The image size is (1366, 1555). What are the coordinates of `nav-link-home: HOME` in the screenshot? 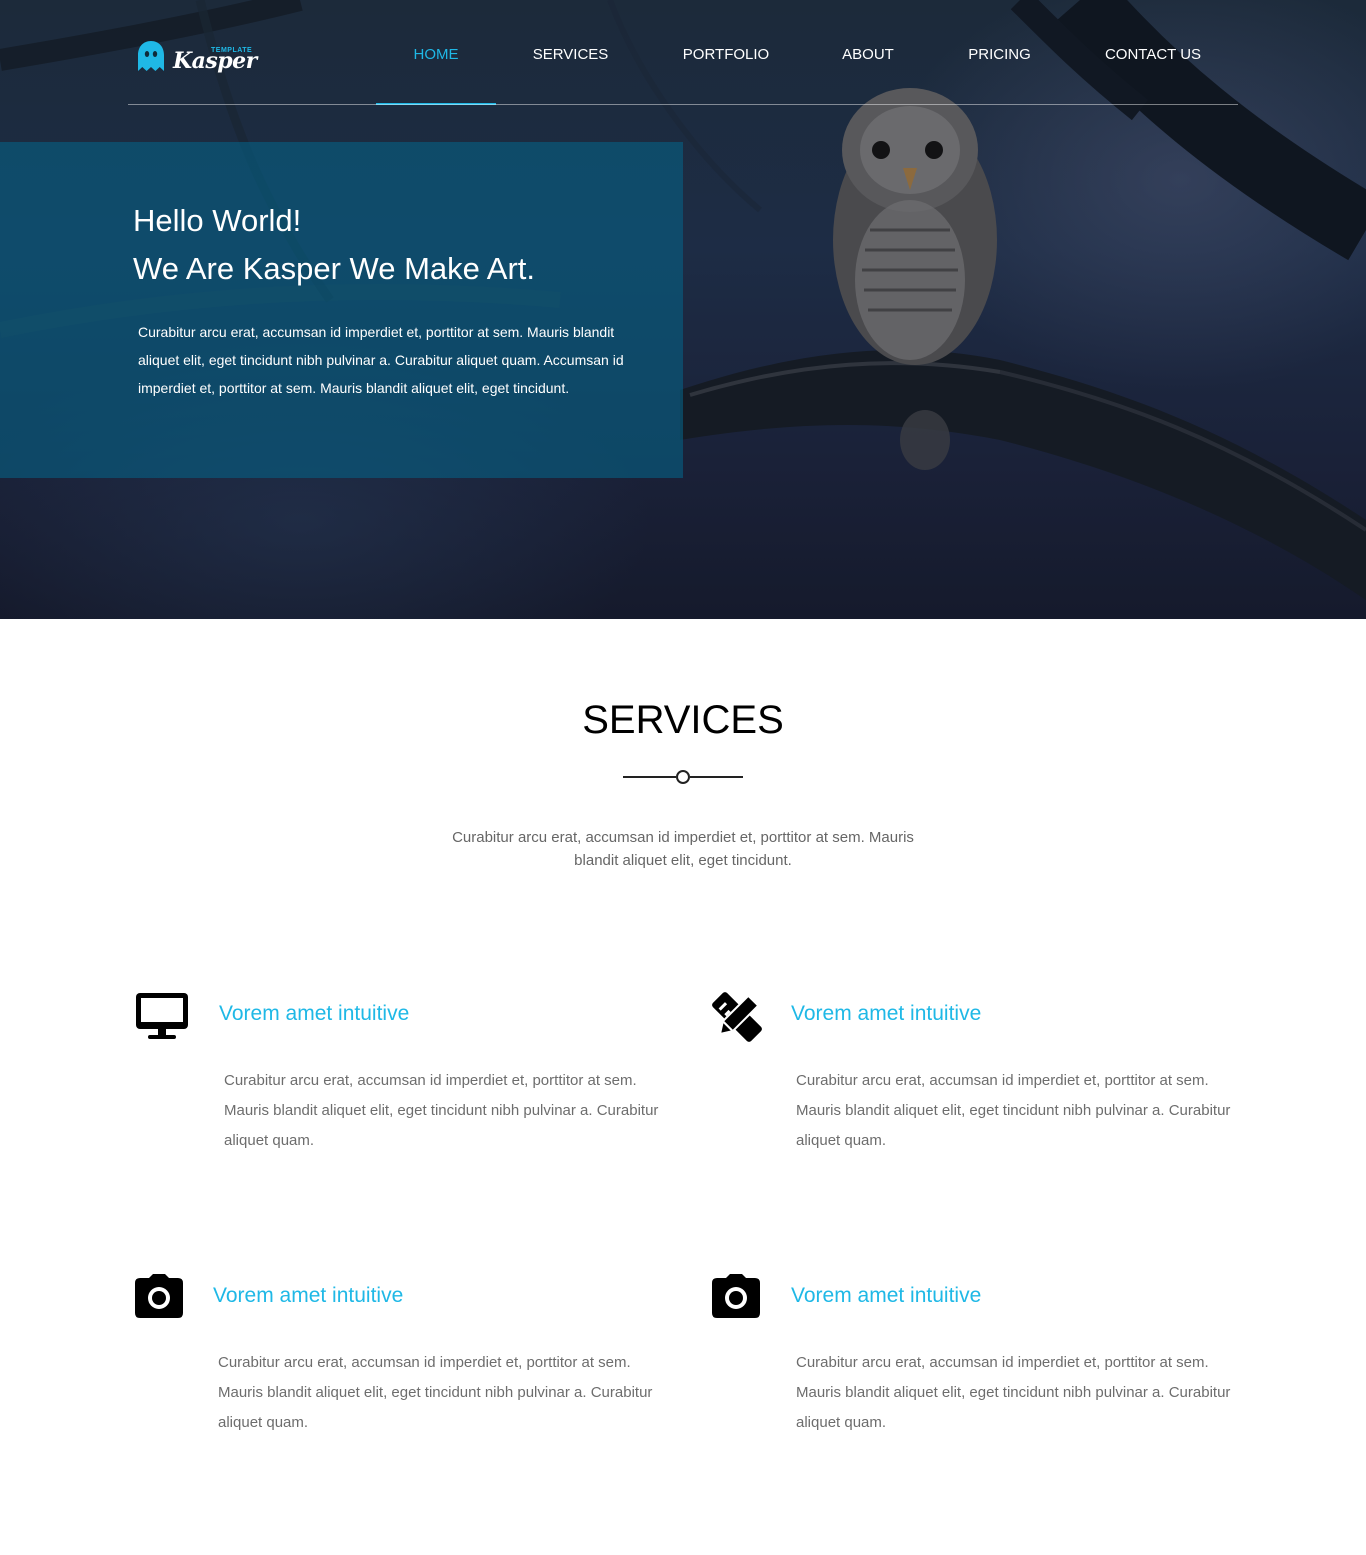 It's located at (436, 52).